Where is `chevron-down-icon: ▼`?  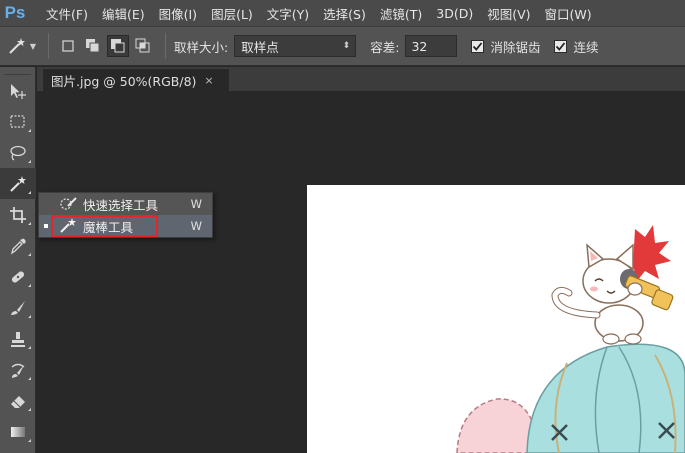
chevron-down-icon: ▼ is located at coordinates (33, 46).